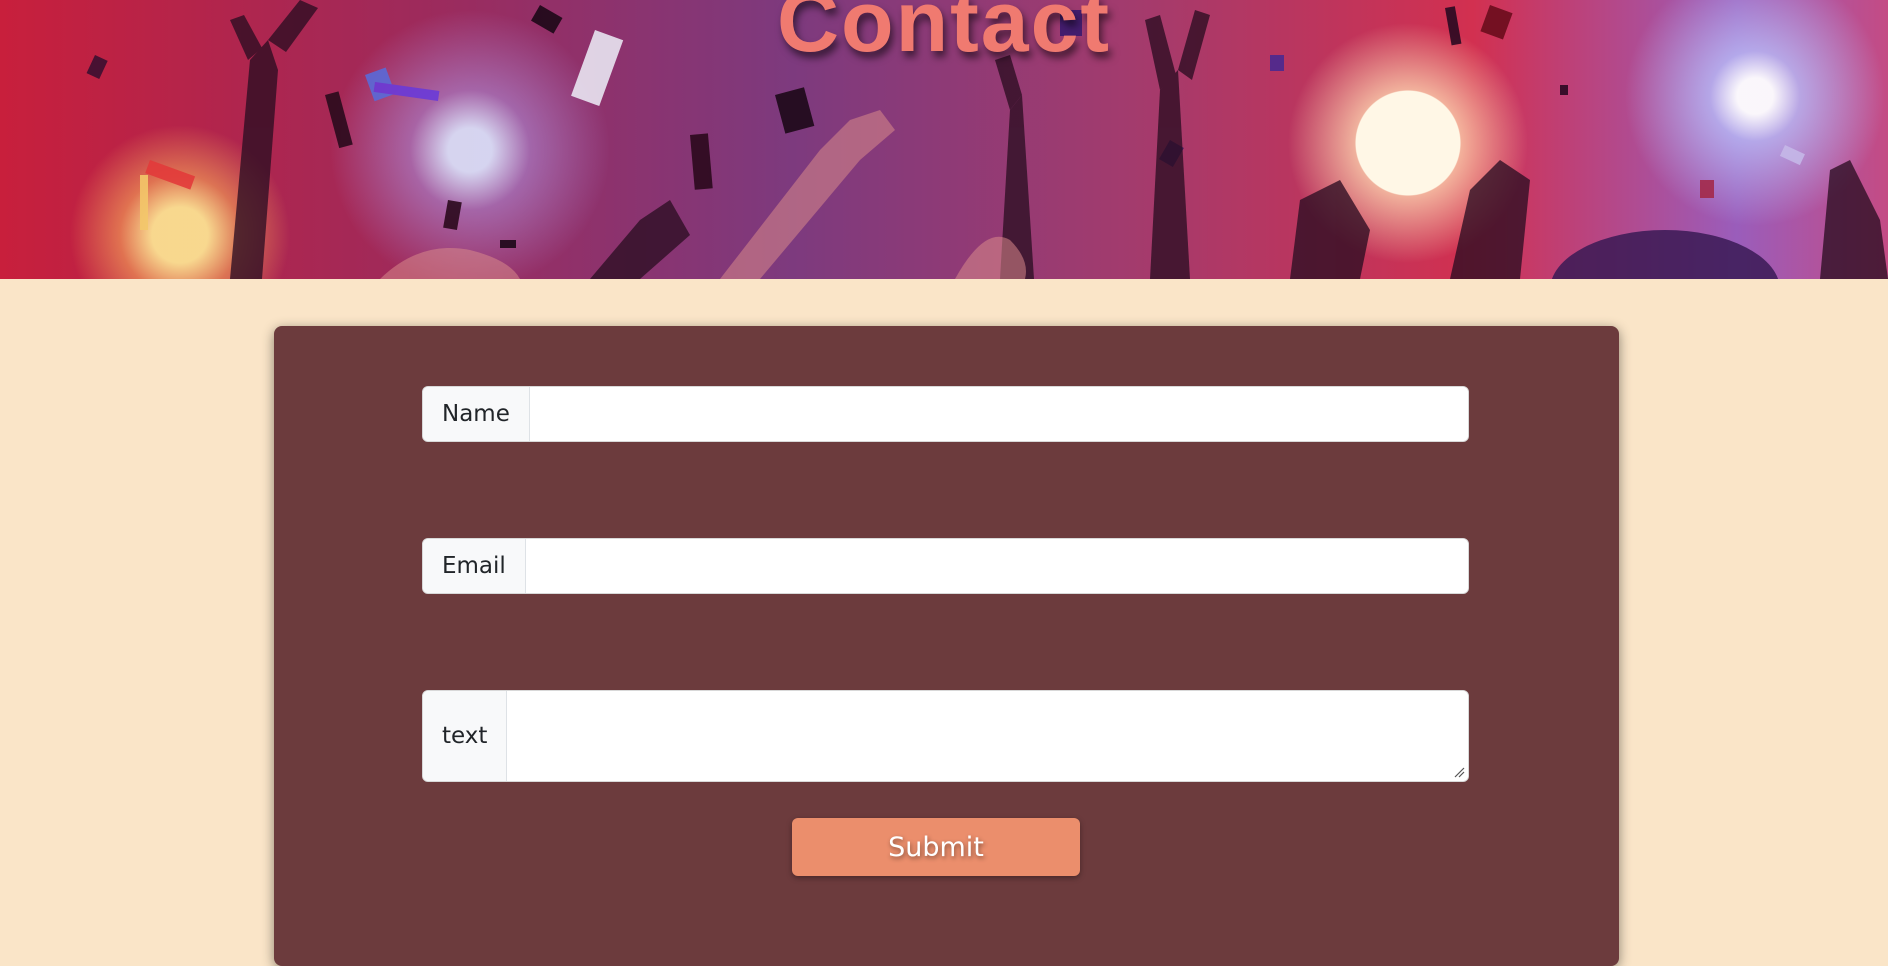 This screenshot has height=966, width=1888. I want to click on text-label: text, so click(465, 736).